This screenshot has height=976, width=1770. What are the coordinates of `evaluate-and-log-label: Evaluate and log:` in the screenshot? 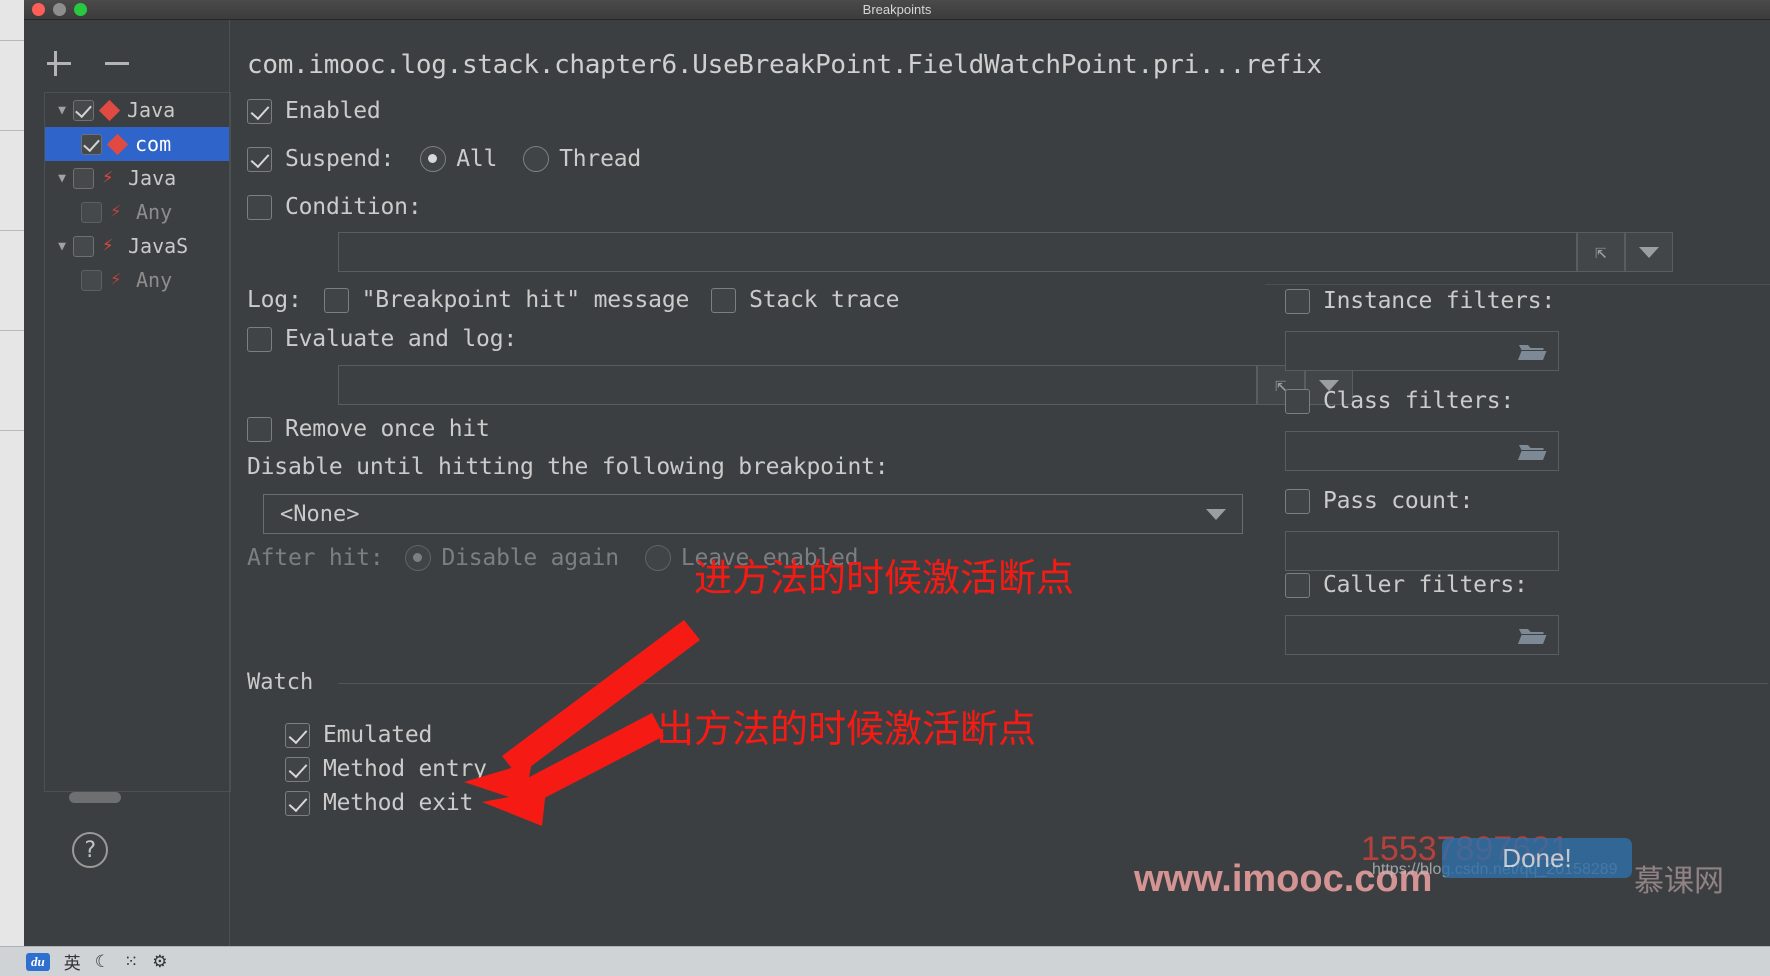 It's located at (401, 339).